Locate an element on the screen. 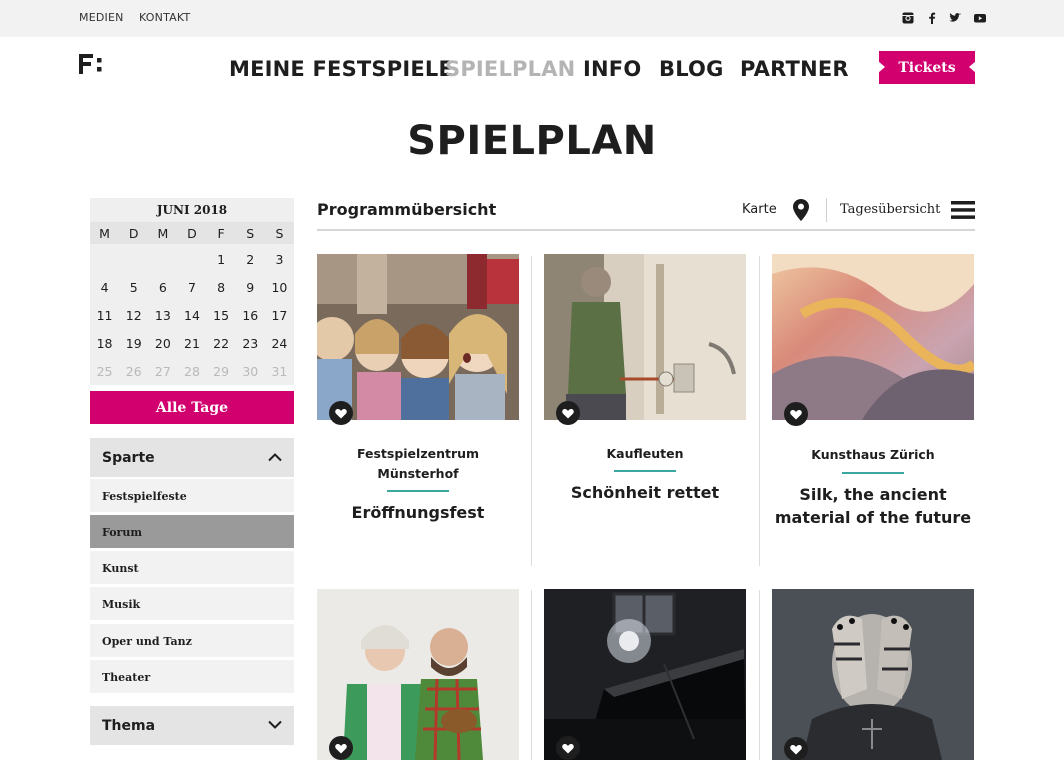  calendar-day: 19 is located at coordinates (133, 343).